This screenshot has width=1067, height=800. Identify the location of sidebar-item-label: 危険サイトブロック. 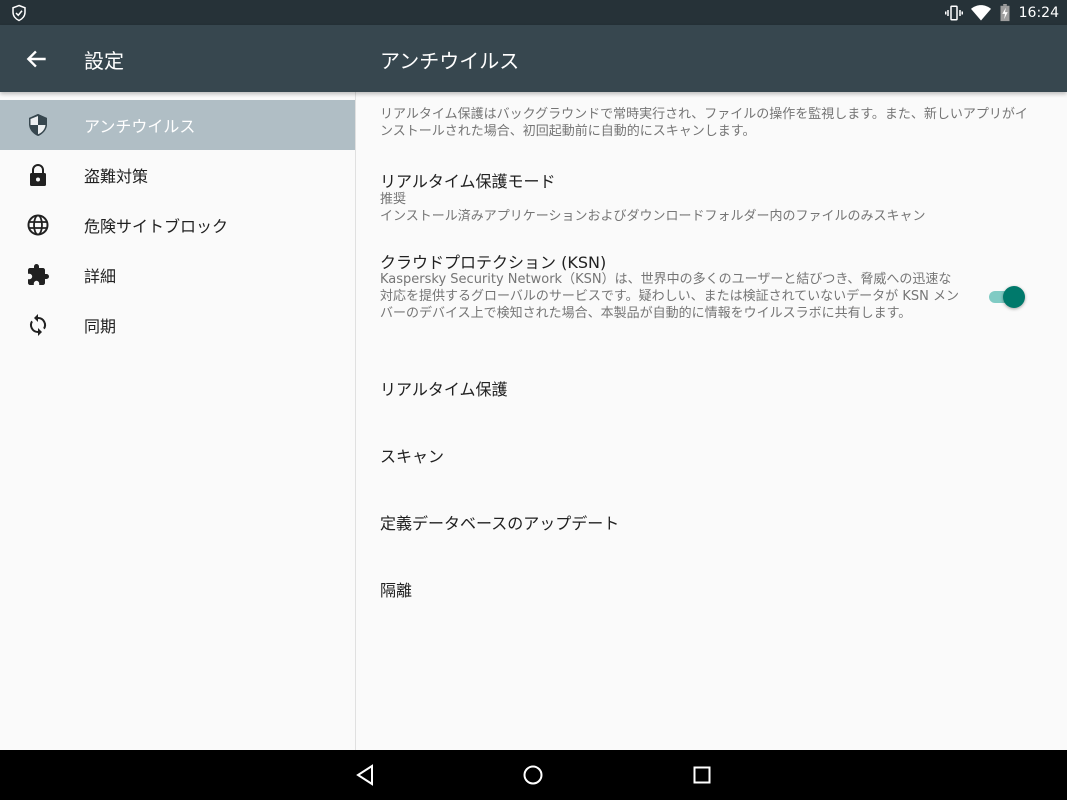
(156, 226).